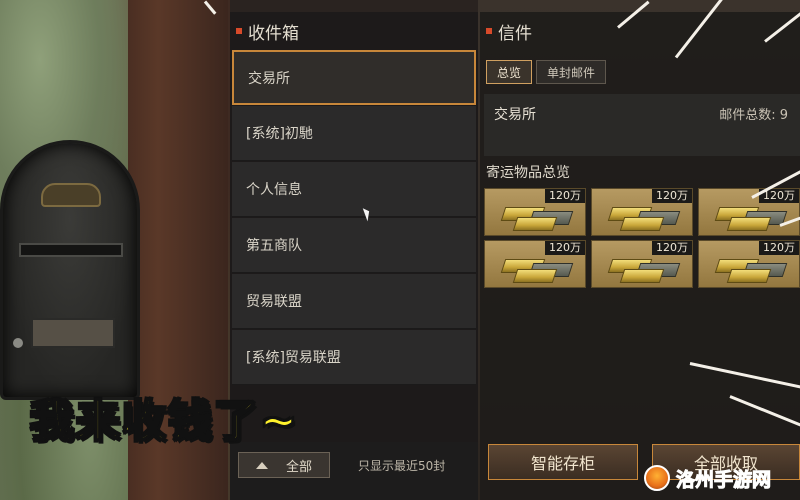  Describe the element at coordinates (71, 250) in the screenshot. I see `mailbox-slot` at that location.